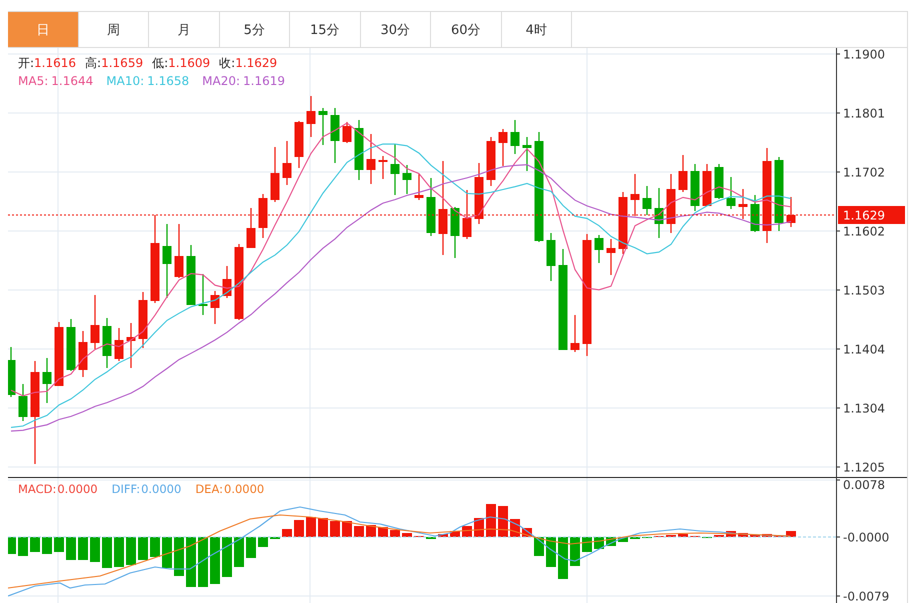 The image size is (914, 603). I want to click on price-value: 1.1609, so click(189, 63).